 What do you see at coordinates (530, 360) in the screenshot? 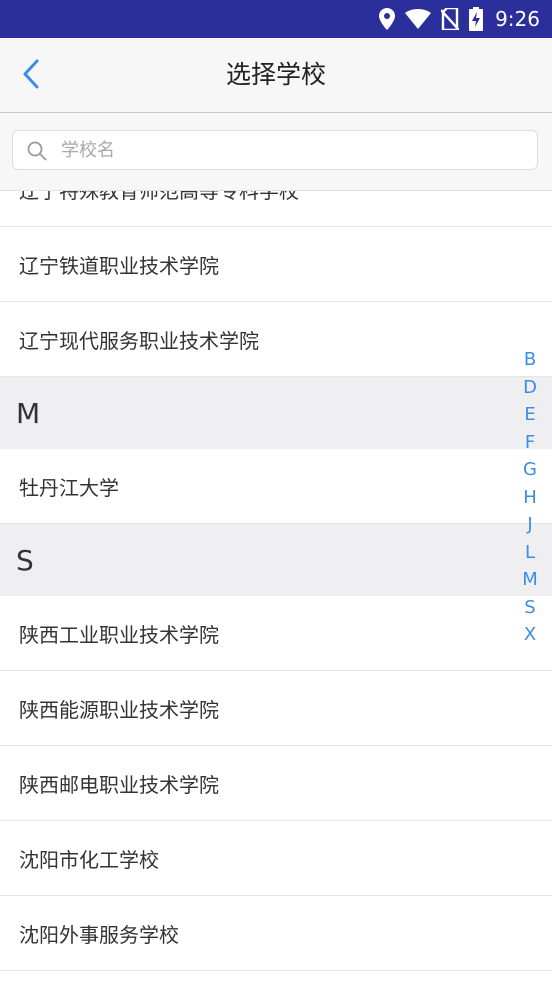
I see `index-letter-b: B` at bounding box center [530, 360].